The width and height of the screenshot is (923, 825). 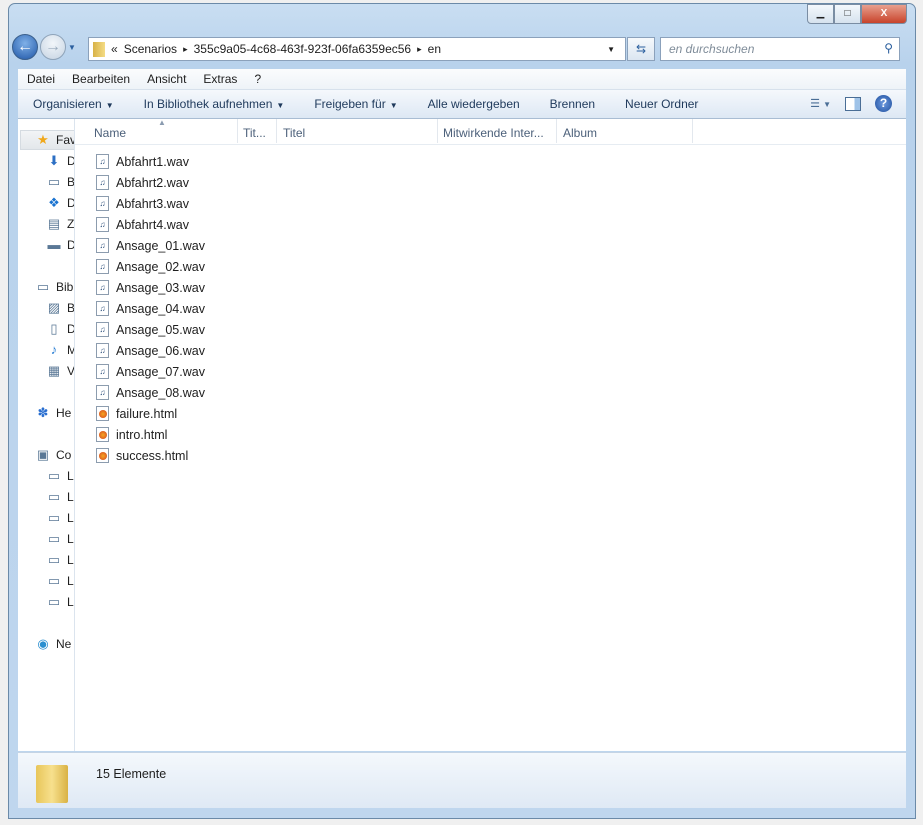 What do you see at coordinates (54, 538) in the screenshot?
I see `drive-icon: ▭` at bounding box center [54, 538].